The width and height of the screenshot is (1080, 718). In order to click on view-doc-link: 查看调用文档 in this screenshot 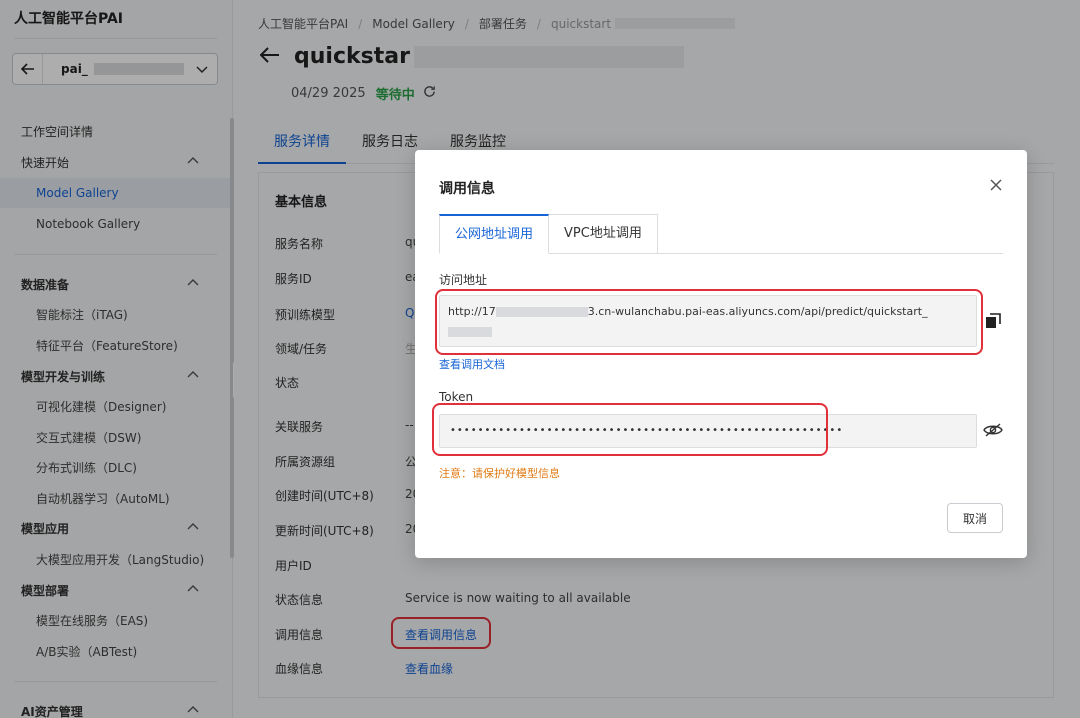, I will do `click(472, 364)`.